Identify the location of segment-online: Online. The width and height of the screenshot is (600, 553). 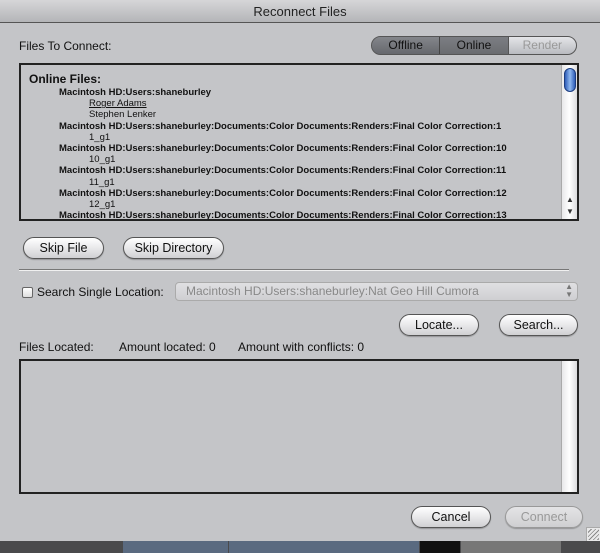
(474, 45).